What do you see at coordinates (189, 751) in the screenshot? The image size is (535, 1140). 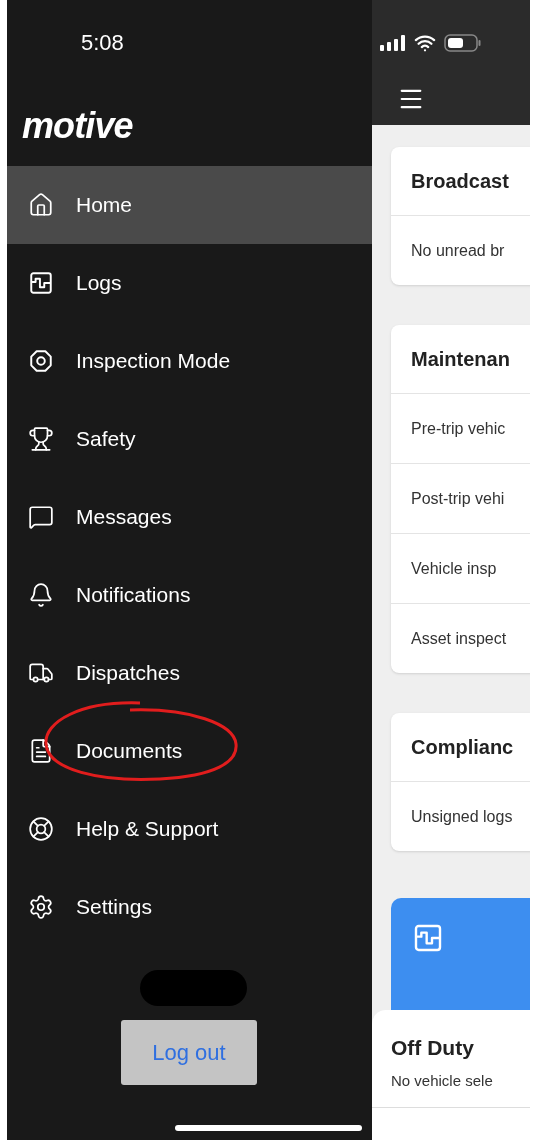 I see `menu-item: Documents` at bounding box center [189, 751].